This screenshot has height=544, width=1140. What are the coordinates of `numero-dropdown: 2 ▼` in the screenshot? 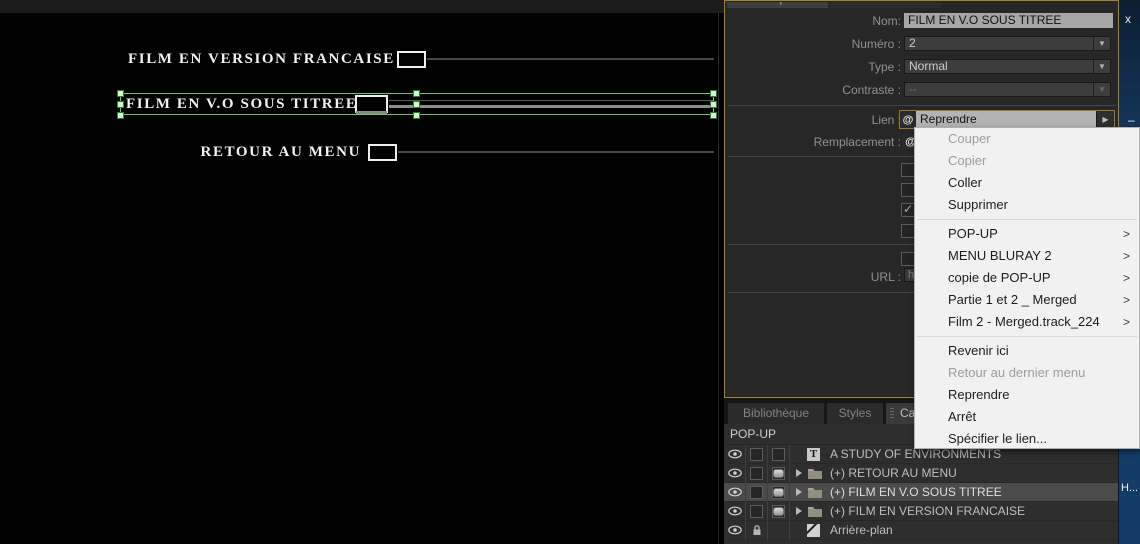 It's located at (1007, 43).